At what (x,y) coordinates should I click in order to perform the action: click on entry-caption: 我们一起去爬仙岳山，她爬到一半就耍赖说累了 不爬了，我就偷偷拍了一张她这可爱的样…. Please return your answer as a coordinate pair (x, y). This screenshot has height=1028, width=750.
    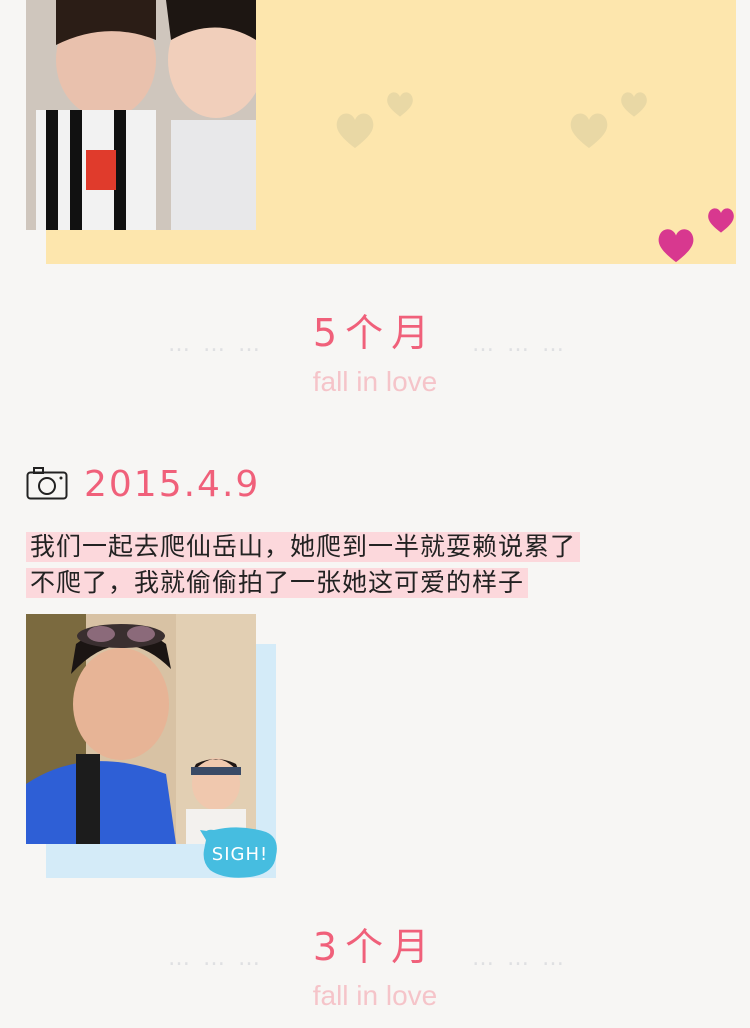
    Looking at the image, I should click on (376, 568).